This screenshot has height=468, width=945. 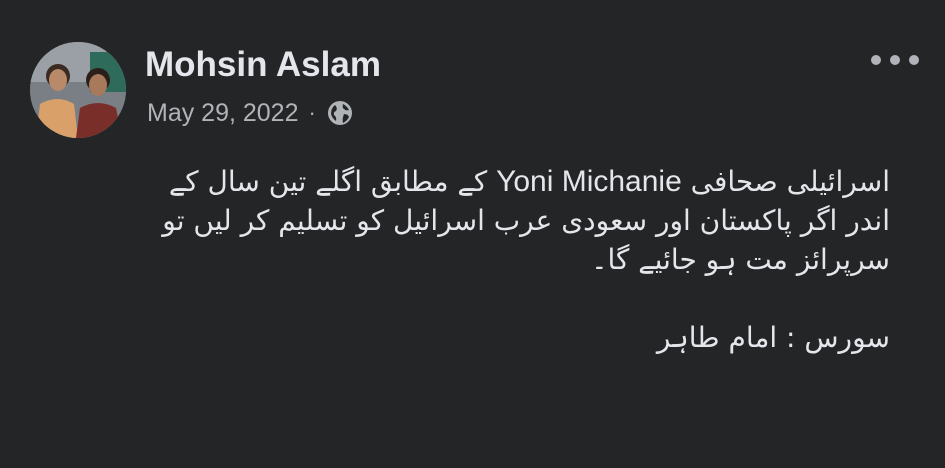 What do you see at coordinates (589, 181) in the screenshot?
I see `person-name: Yoni Michanie` at bounding box center [589, 181].